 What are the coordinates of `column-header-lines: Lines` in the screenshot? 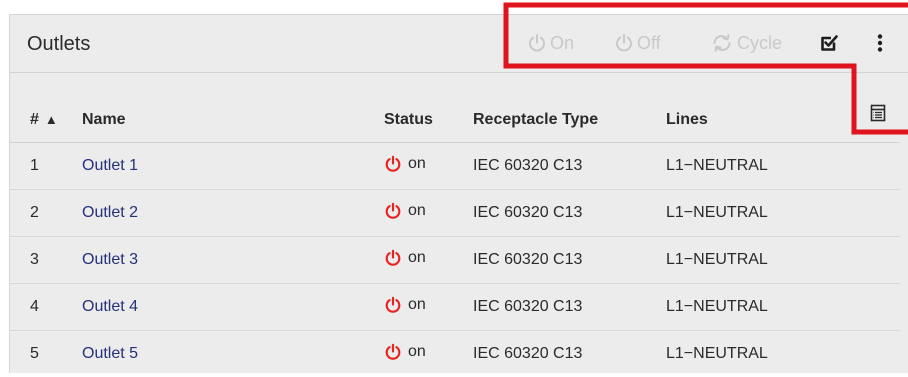 It's located at (746, 120).